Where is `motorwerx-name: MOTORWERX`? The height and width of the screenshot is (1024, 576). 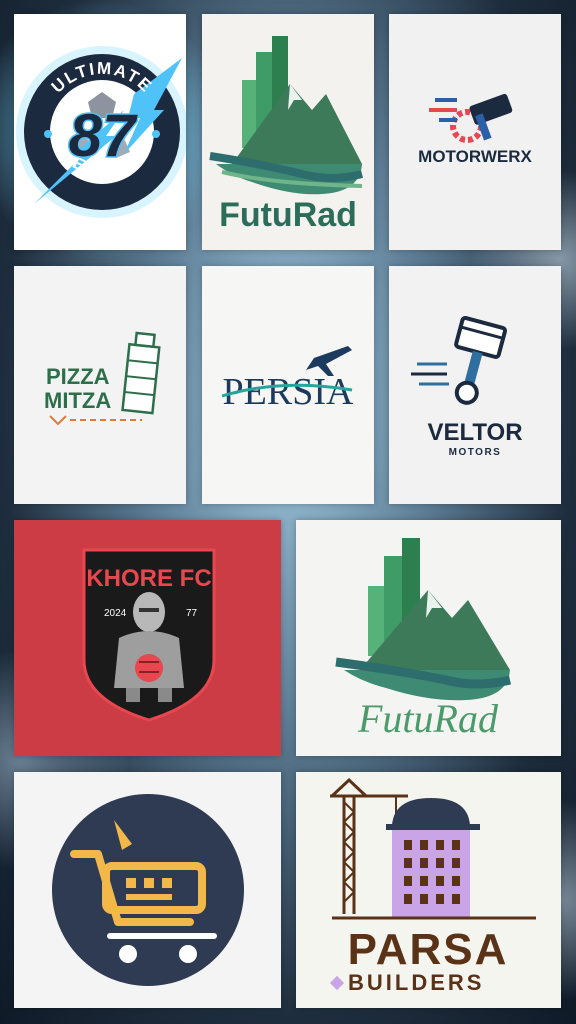
motorwerx-name: MOTORWERX is located at coordinates (475, 156).